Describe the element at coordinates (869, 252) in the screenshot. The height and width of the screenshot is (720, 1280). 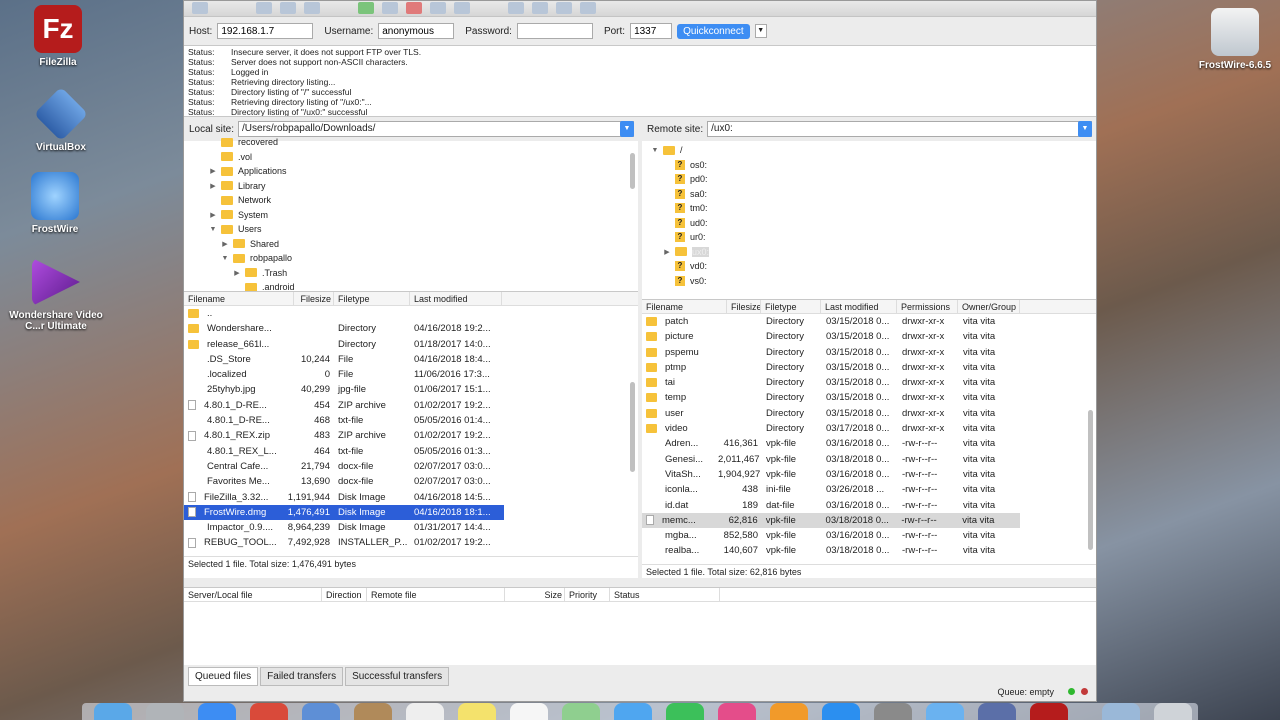
I see `tree-node: ▶ ux0:` at that location.